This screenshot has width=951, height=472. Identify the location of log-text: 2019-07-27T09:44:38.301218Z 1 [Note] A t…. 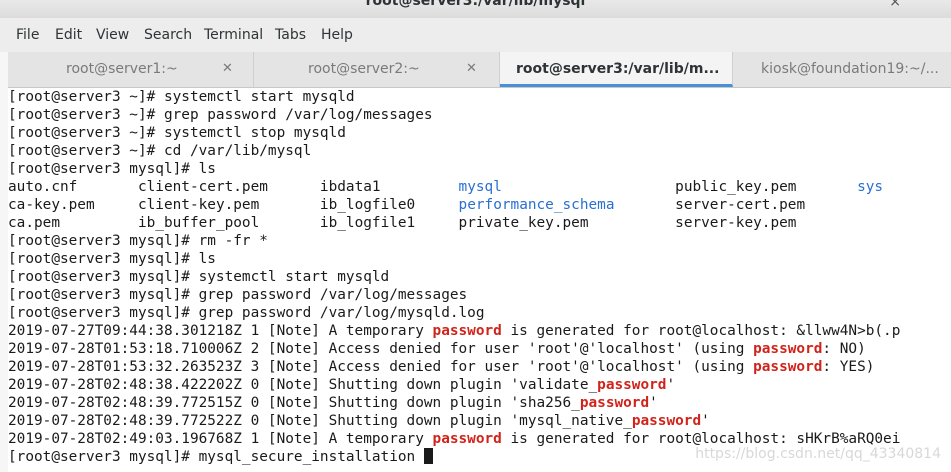
(220, 331).